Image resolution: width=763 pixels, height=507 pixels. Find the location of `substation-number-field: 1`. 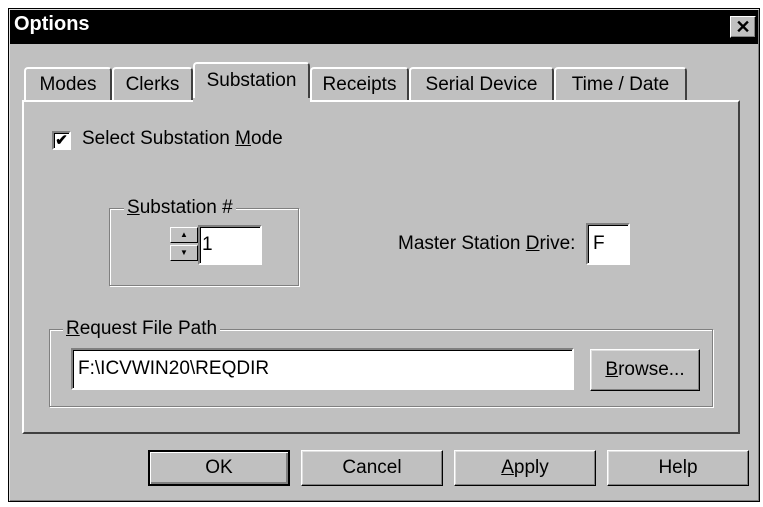

substation-number-field: 1 is located at coordinates (230, 245).